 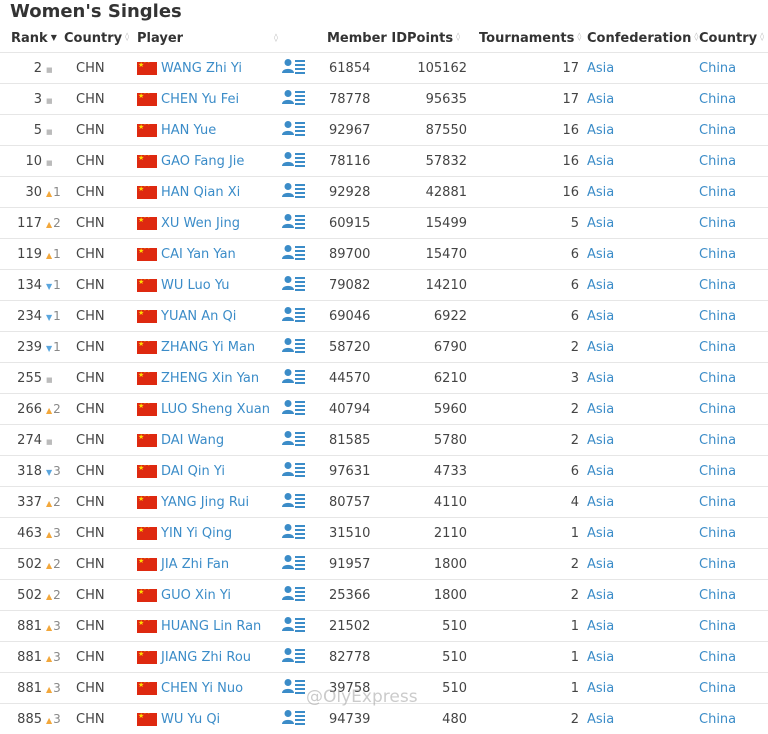 I want to click on player-link: YUAN An Qi, so click(x=198, y=316).